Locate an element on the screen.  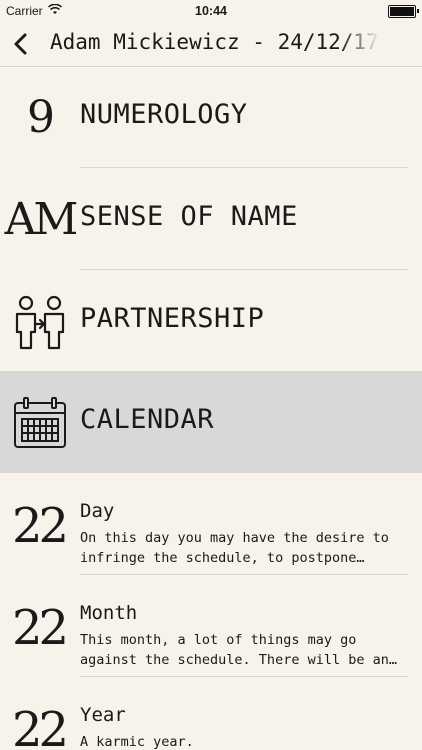
back-button is located at coordinates (22, 44).